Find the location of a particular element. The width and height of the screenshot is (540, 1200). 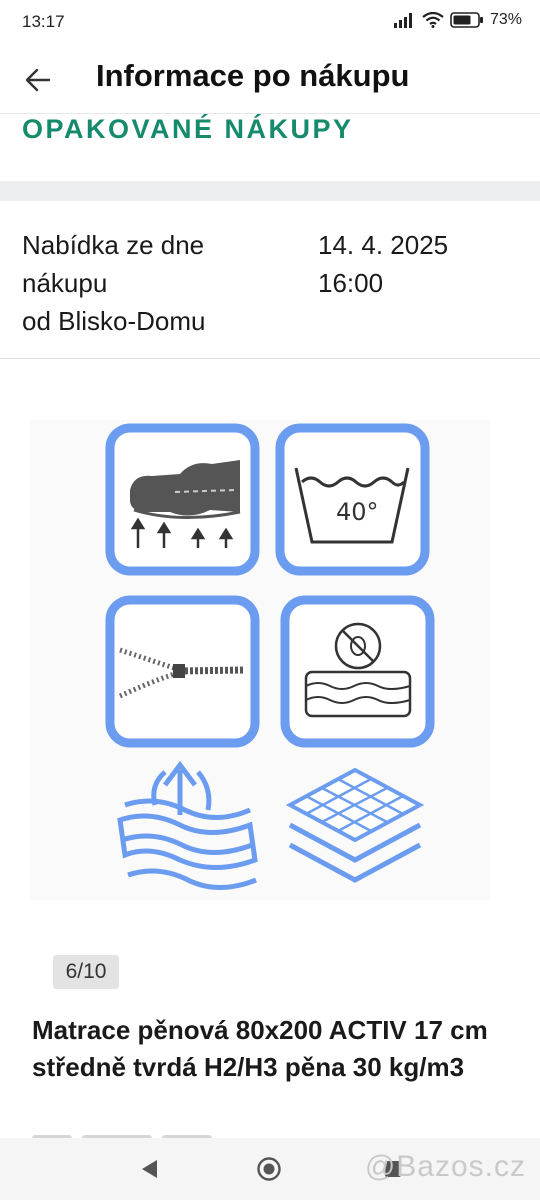

divider is located at coordinates (270, 358).